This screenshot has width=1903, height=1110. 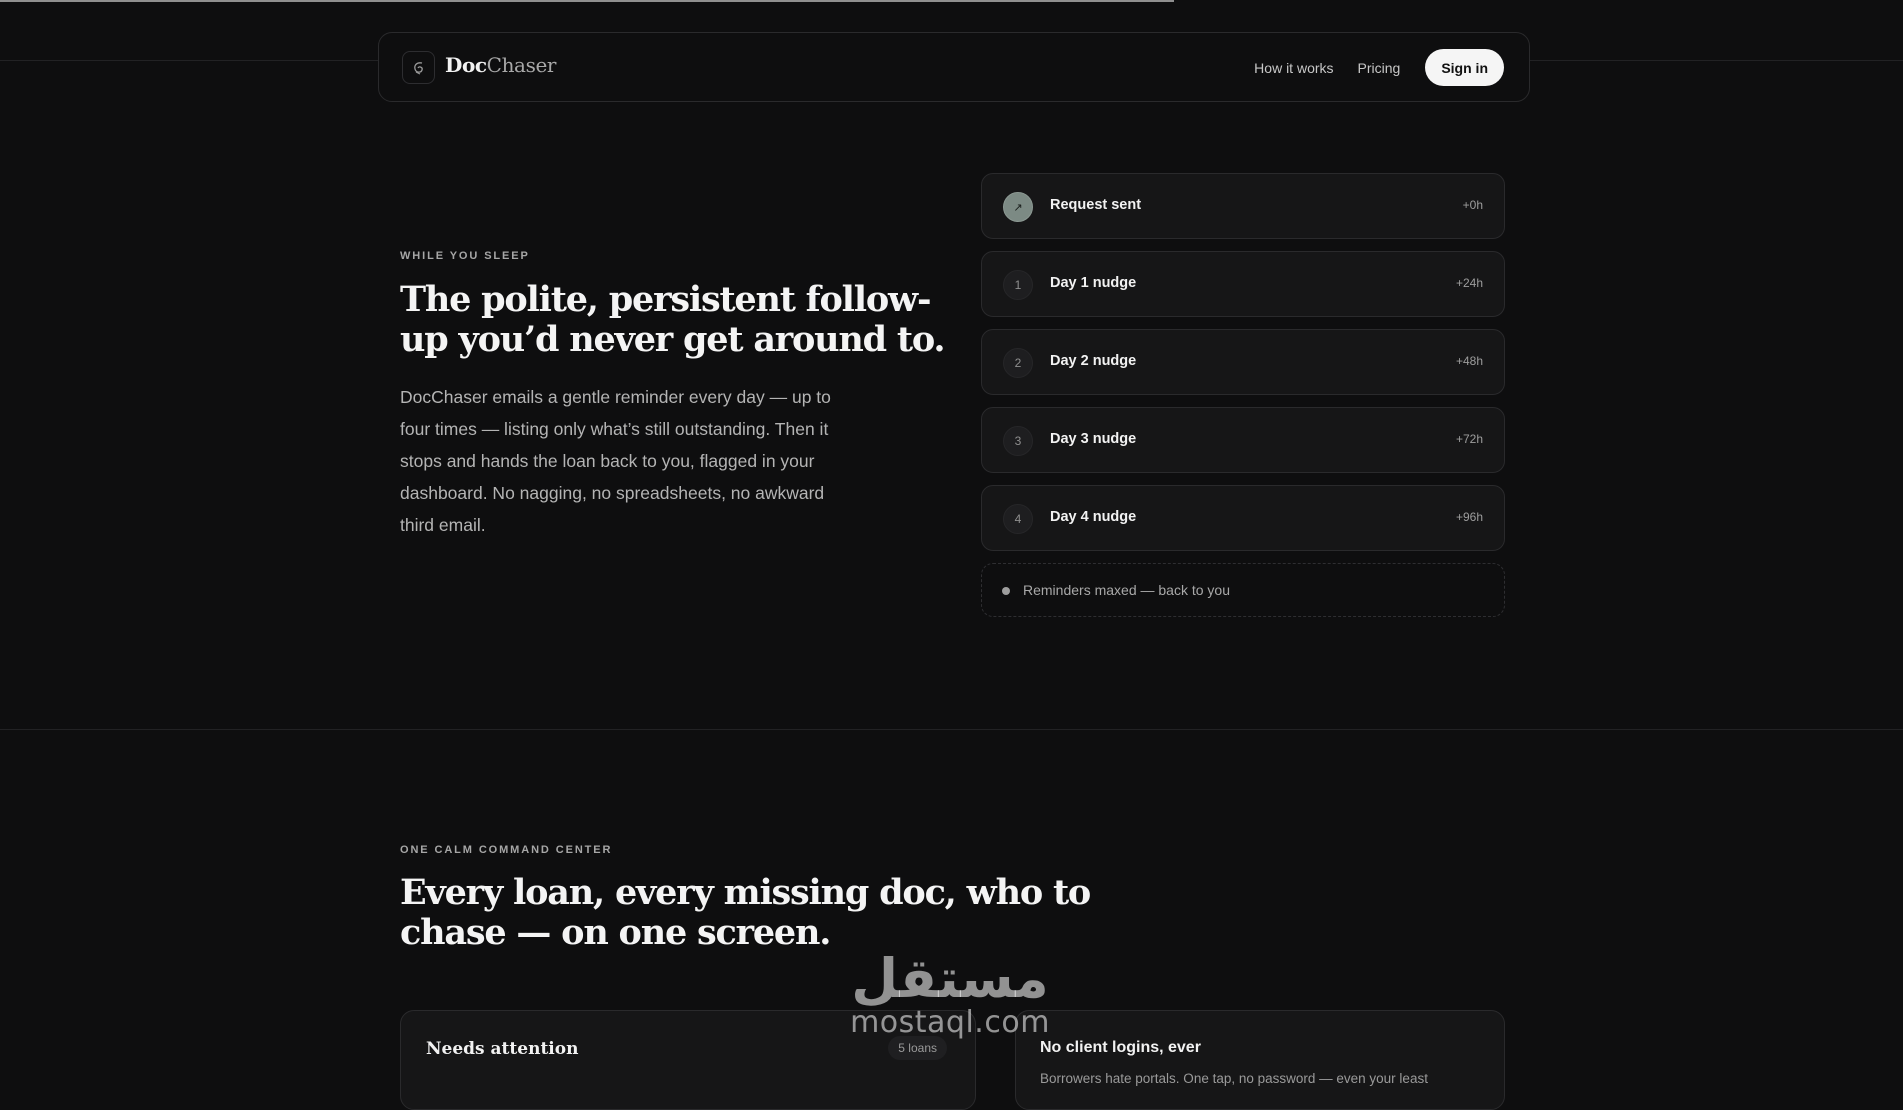 What do you see at coordinates (1006, 591) in the screenshot?
I see `status-dot-icon` at bounding box center [1006, 591].